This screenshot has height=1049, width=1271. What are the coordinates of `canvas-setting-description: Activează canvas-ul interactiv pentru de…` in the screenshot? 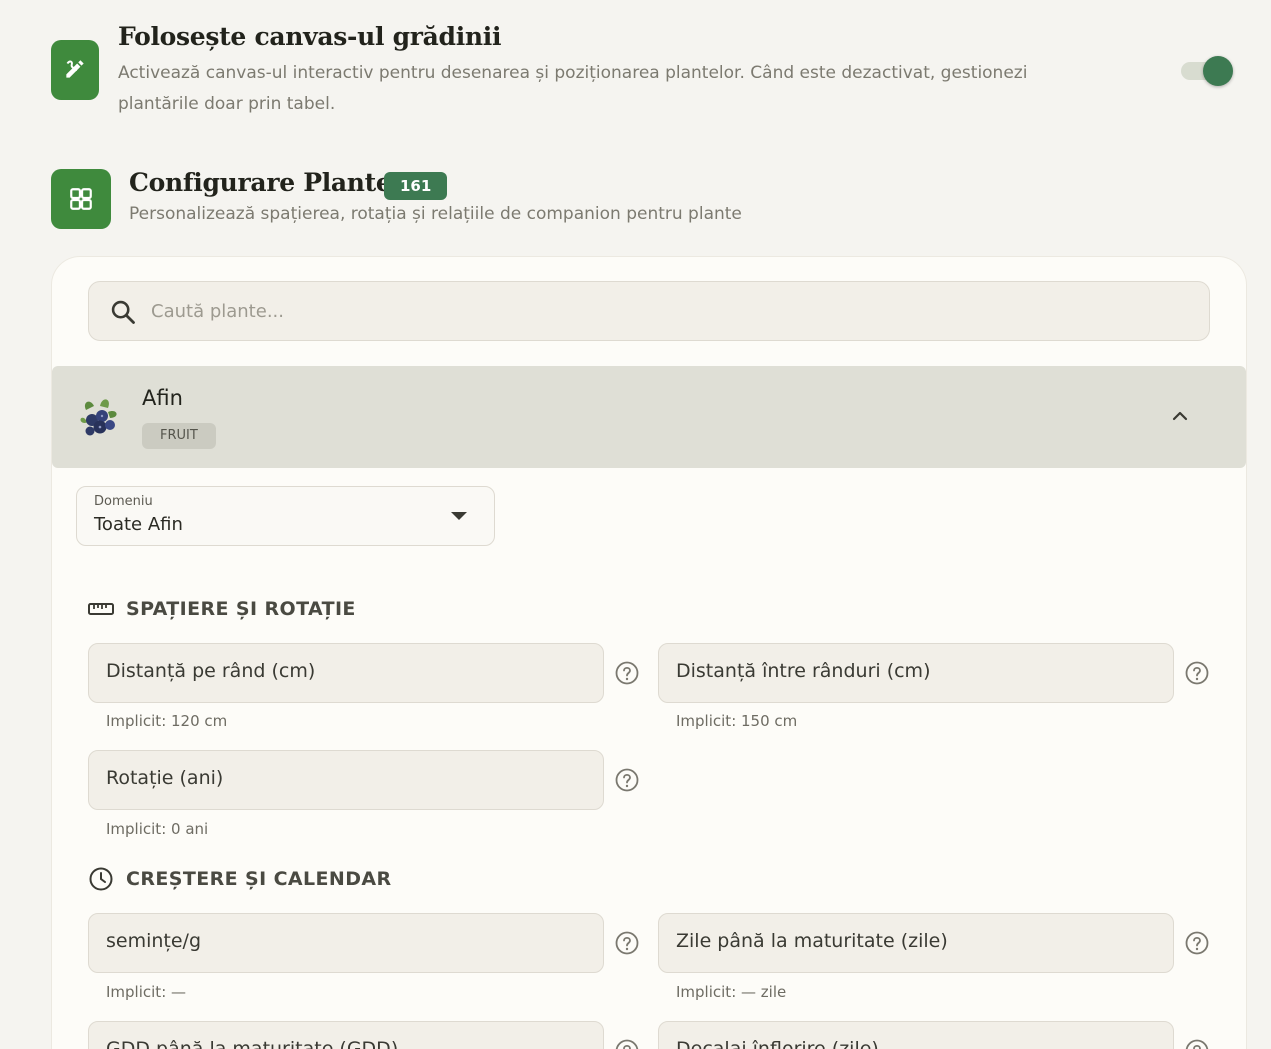 It's located at (573, 88).